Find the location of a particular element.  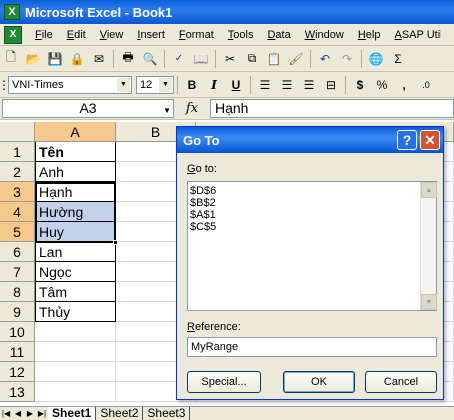

row-header: 13 is located at coordinates (17, 392).